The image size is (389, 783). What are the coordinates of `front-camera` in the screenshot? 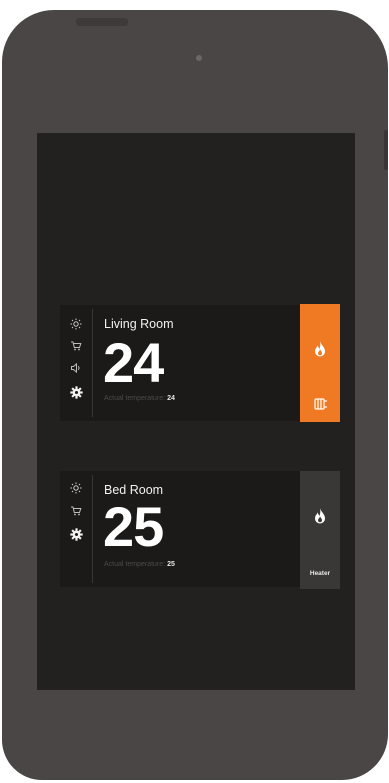 It's located at (199, 58).